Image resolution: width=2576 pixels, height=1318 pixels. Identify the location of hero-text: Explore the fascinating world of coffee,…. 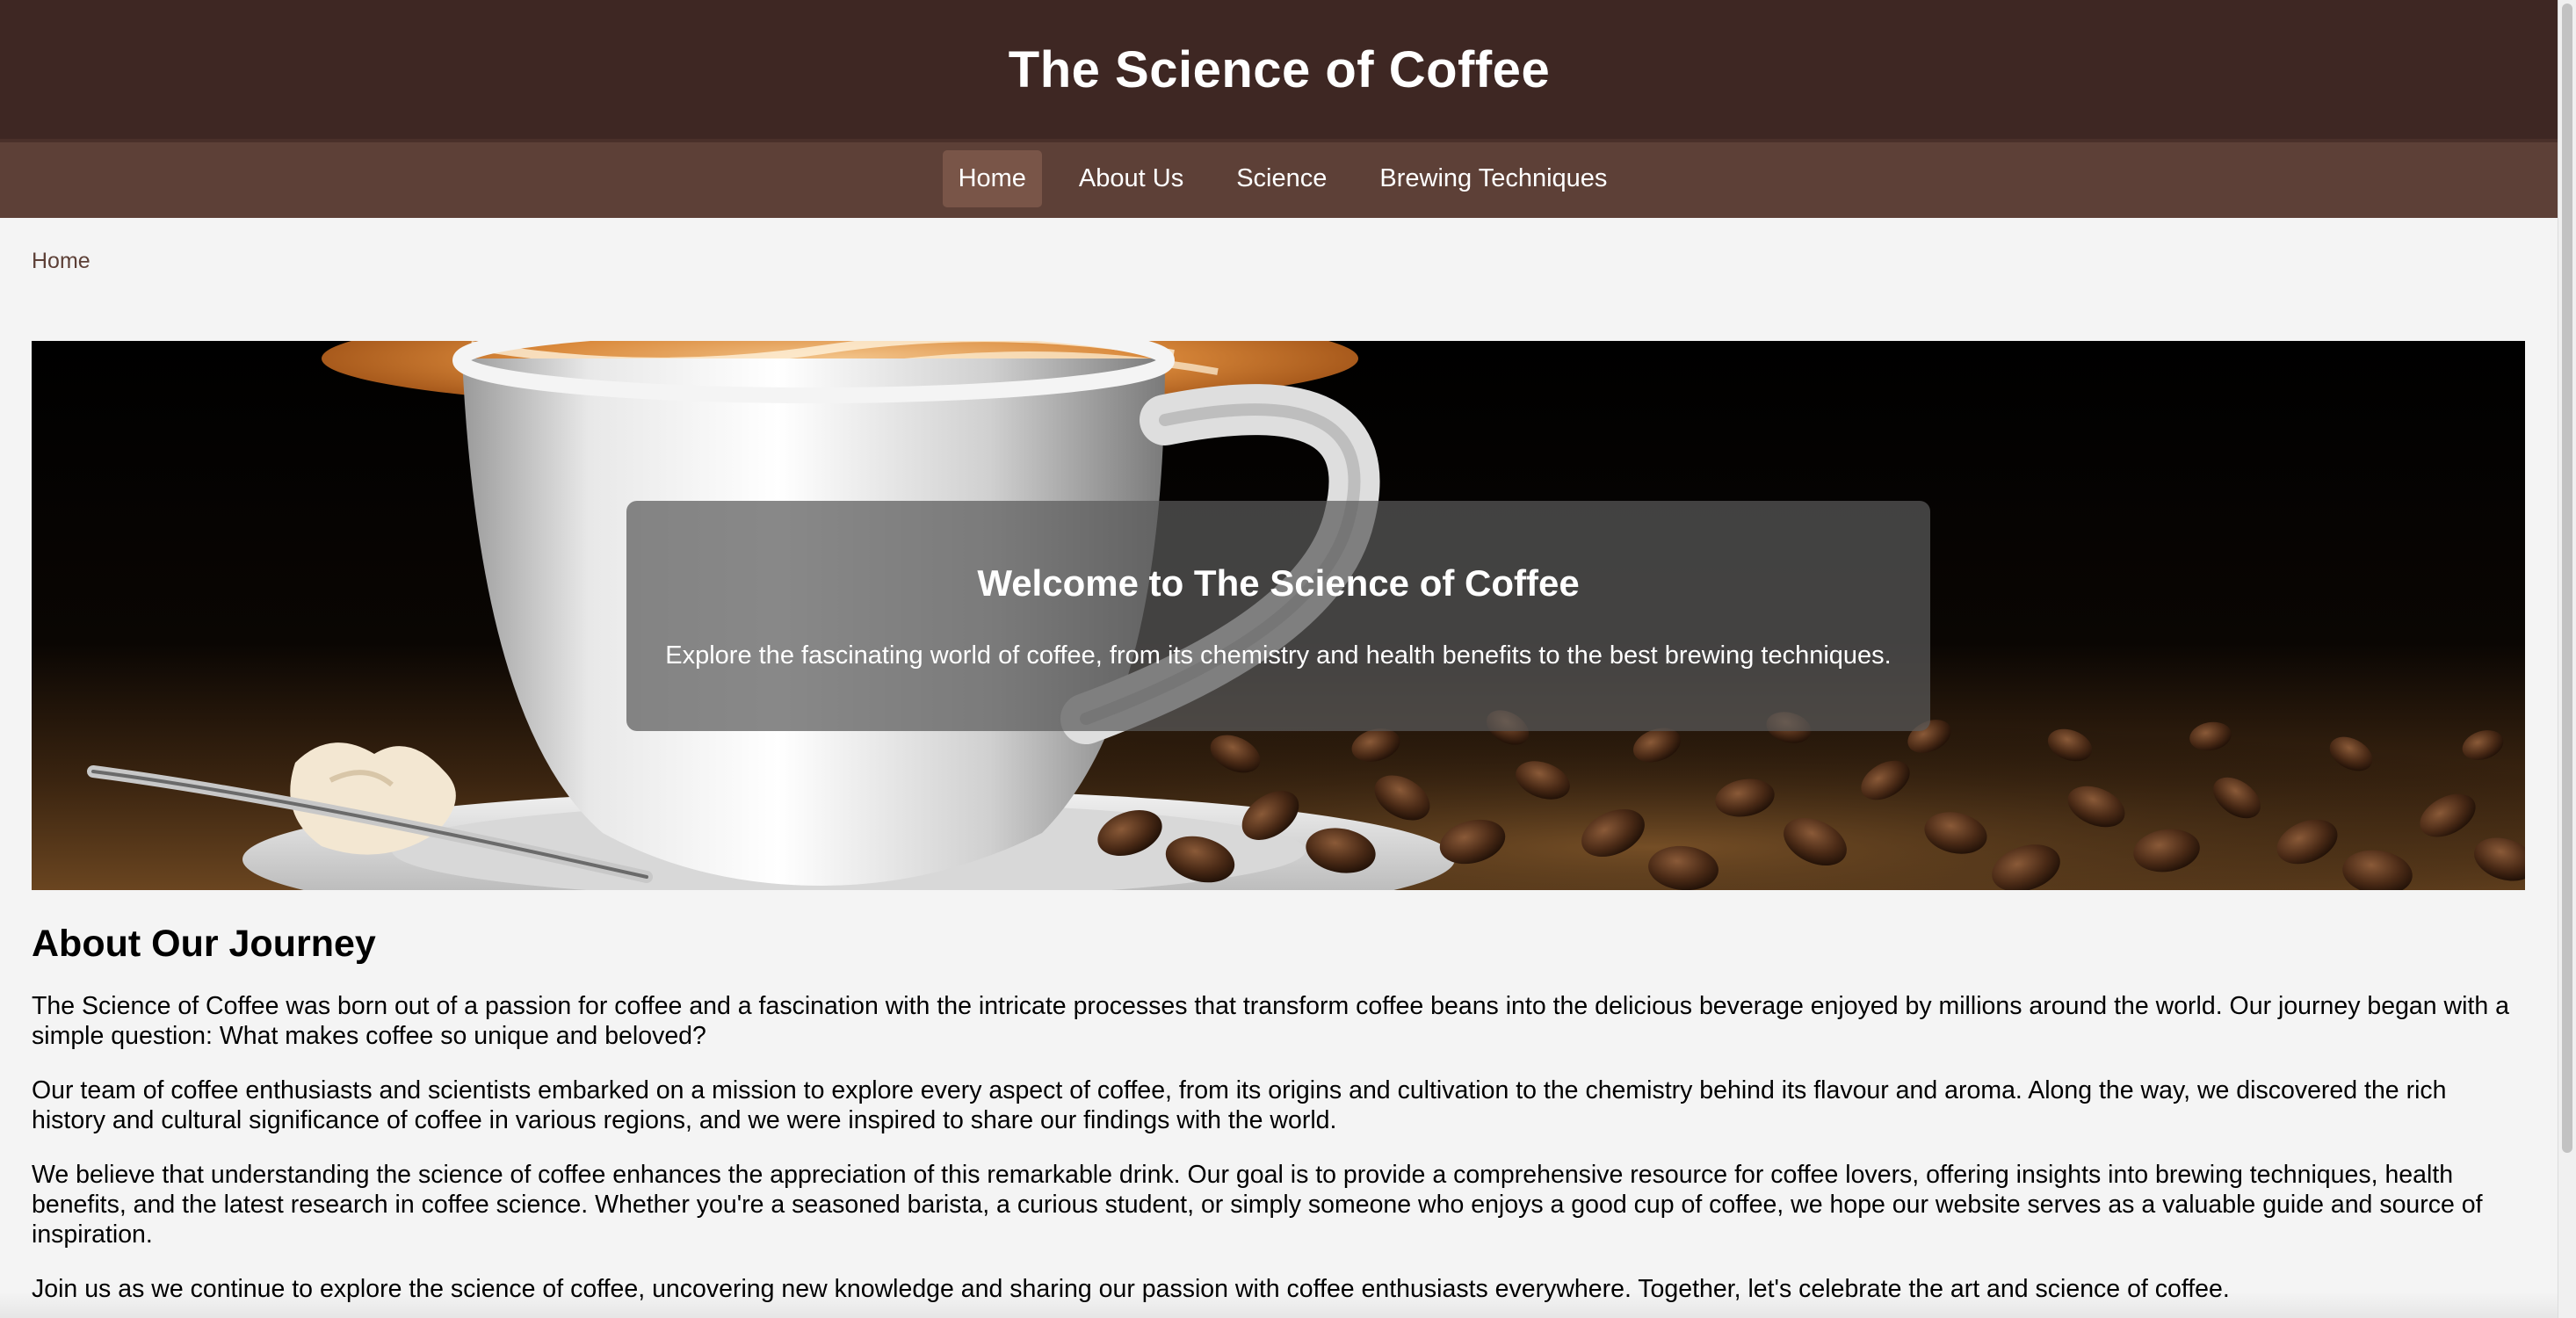
(1278, 655).